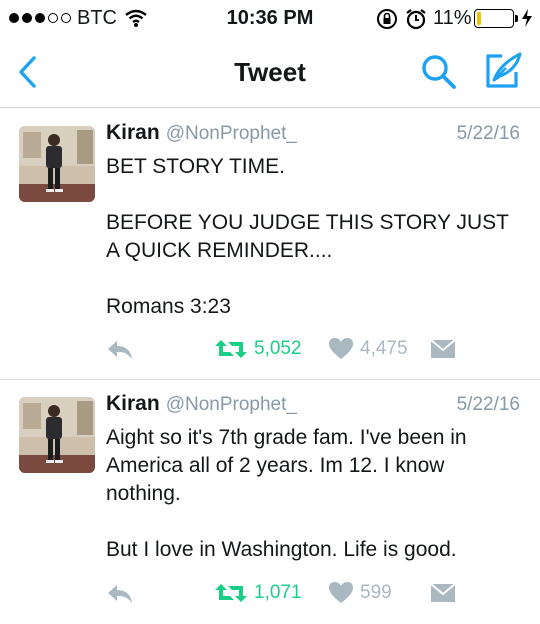 This screenshot has width=540, height=624. What do you see at coordinates (316, 594) in the screenshot?
I see `tweet-actions: 1,071 599` at bounding box center [316, 594].